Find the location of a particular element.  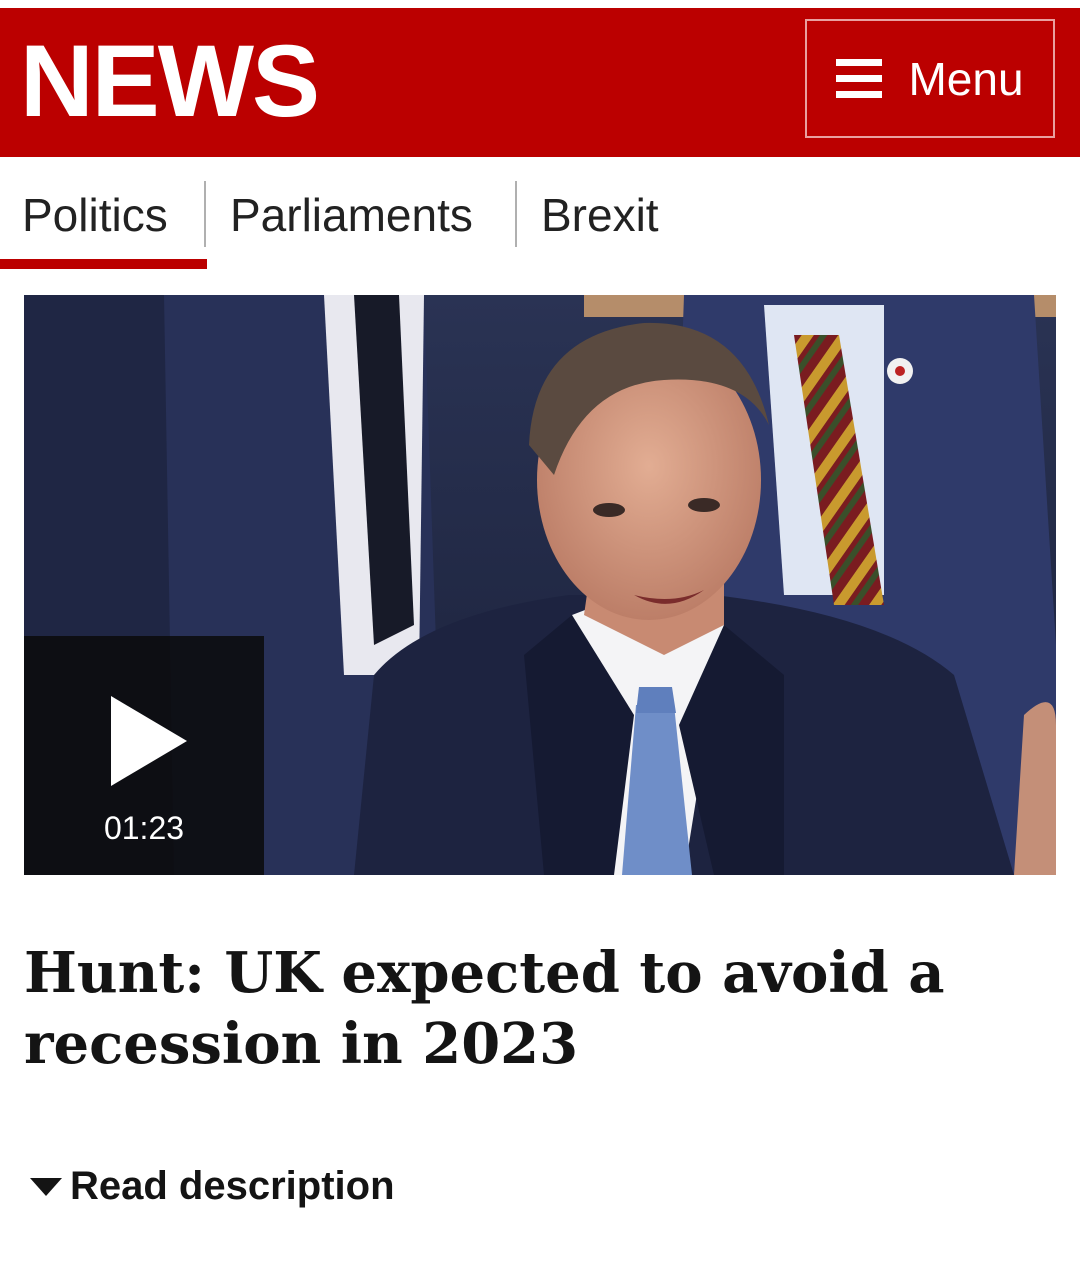

nav-item-brexit: Brexit is located at coordinates (600, 215).